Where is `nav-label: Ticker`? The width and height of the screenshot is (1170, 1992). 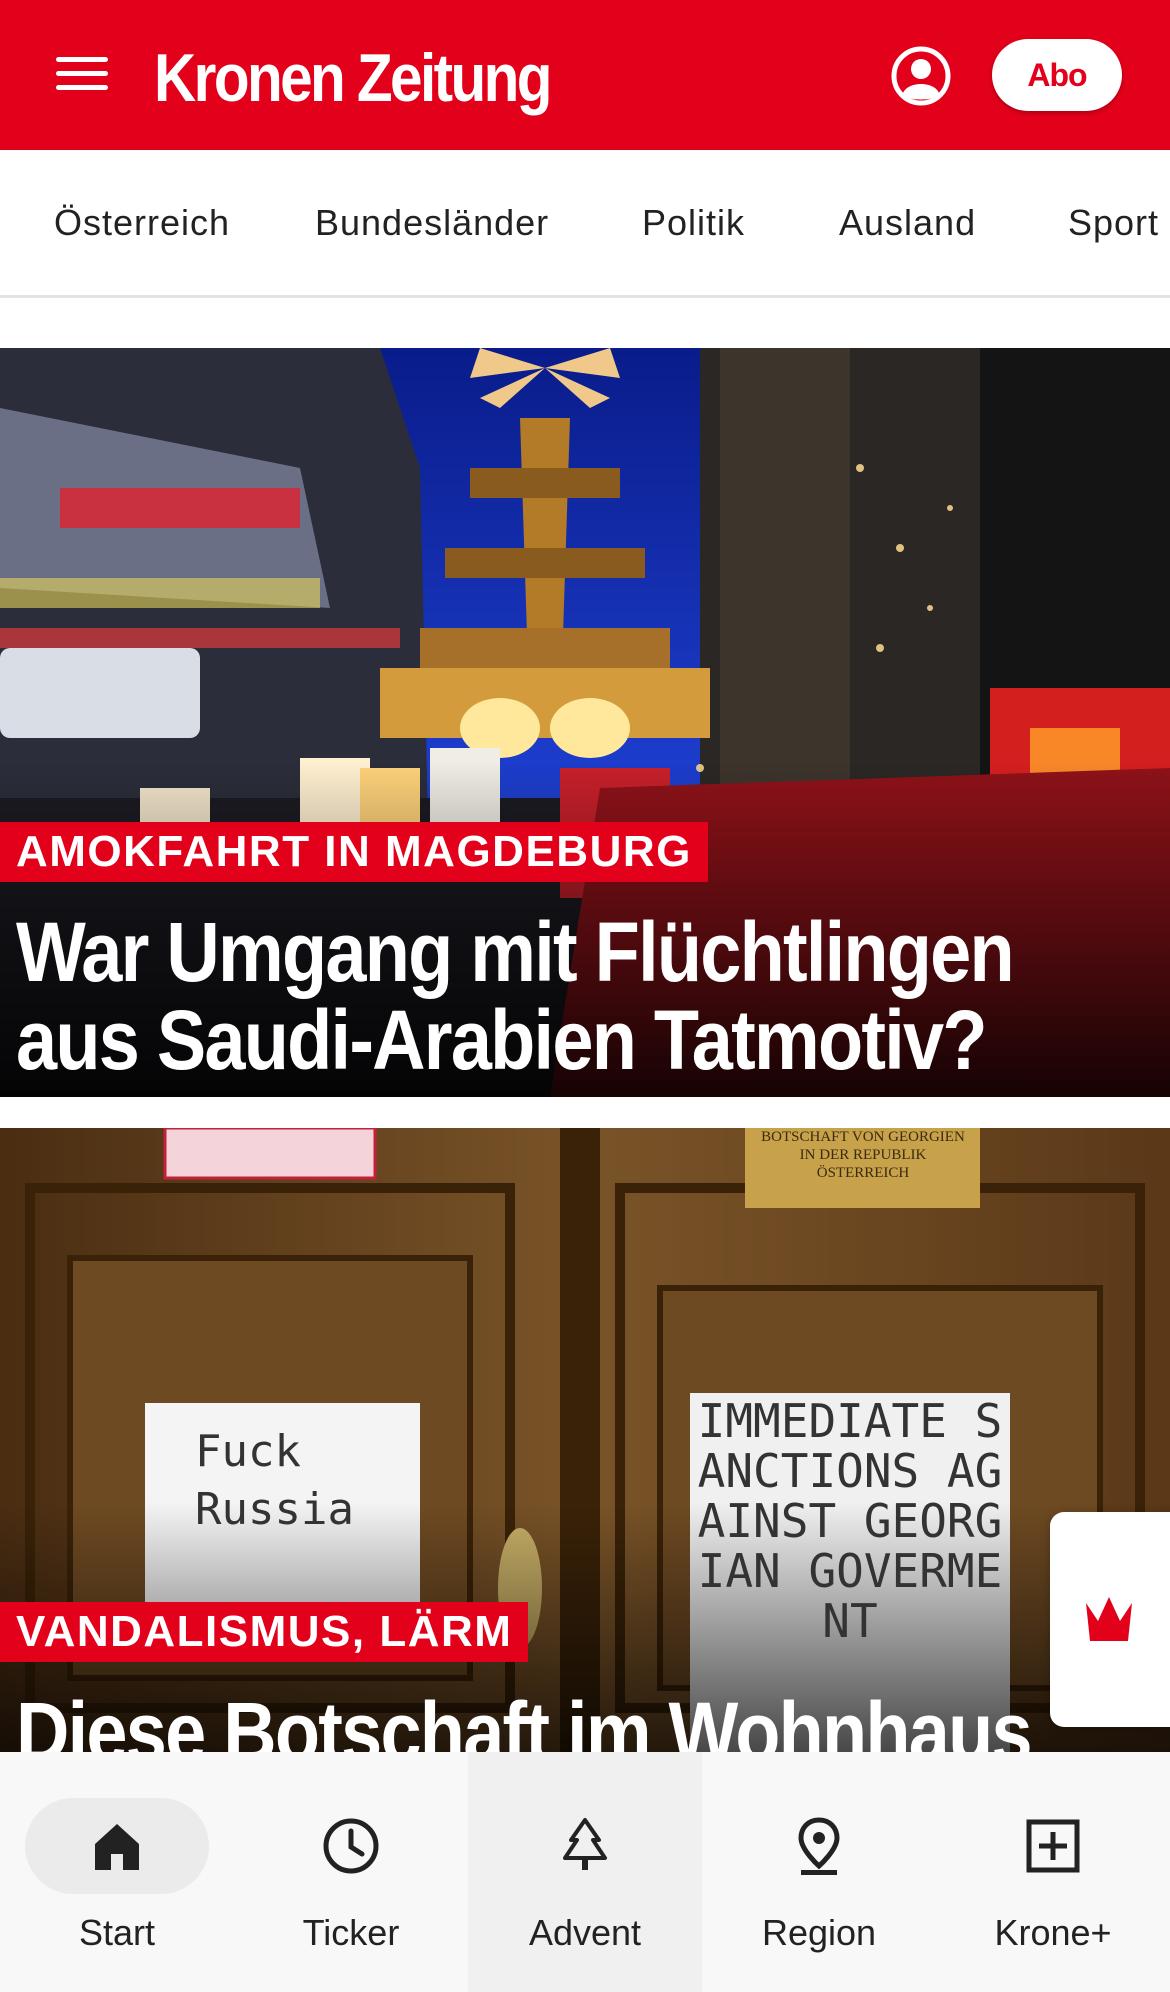
nav-label: Ticker is located at coordinates (351, 1932).